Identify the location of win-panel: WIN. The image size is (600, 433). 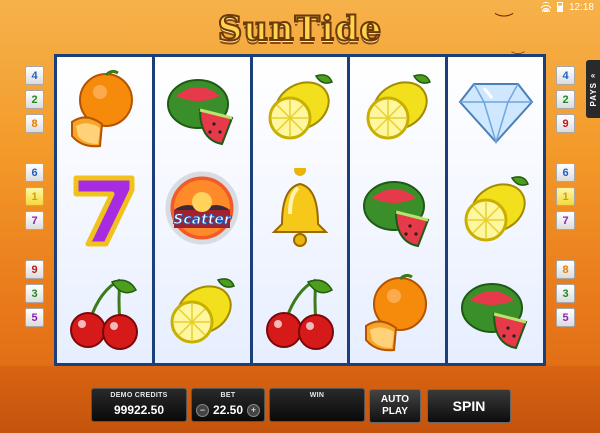
(317, 405).